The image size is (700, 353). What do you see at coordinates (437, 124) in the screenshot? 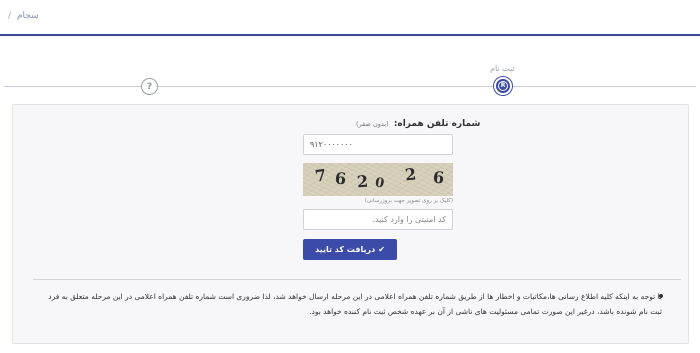
I see `phone-label-text: شماره تلفن همراه:` at bounding box center [437, 124].